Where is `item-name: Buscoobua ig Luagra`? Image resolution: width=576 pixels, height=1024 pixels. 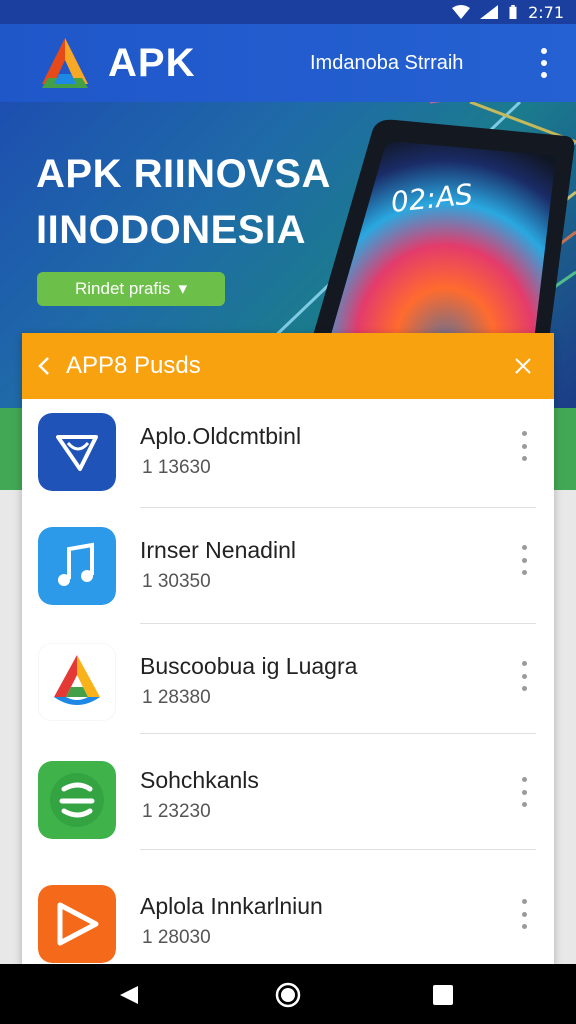
item-name: Buscoobua ig Luagra is located at coordinates (249, 666).